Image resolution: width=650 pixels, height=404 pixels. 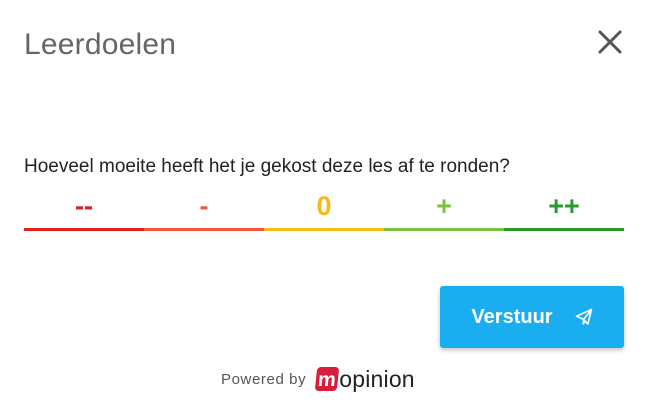 I want to click on powered-by-link: Powered by m opinion, so click(x=318, y=379).